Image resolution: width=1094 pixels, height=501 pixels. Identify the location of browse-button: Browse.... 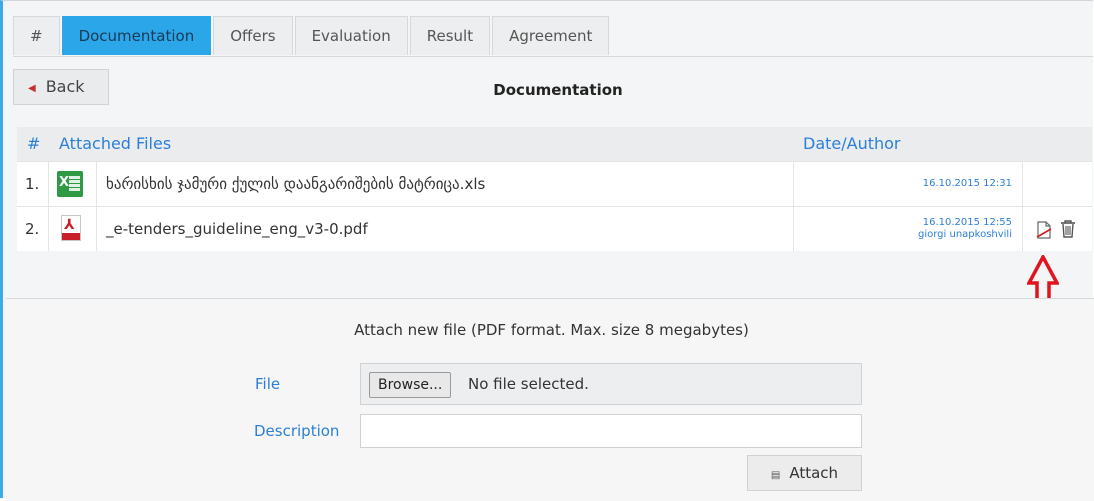
(410, 385).